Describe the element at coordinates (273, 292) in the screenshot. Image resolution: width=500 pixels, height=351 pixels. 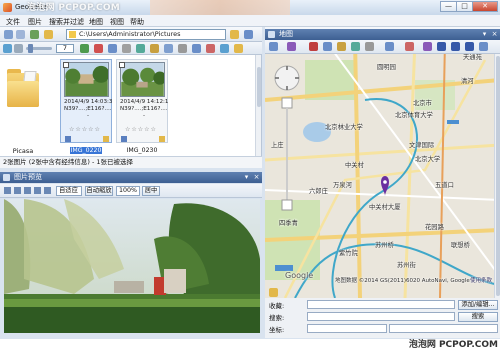
I see `pencil-icon` at that location.